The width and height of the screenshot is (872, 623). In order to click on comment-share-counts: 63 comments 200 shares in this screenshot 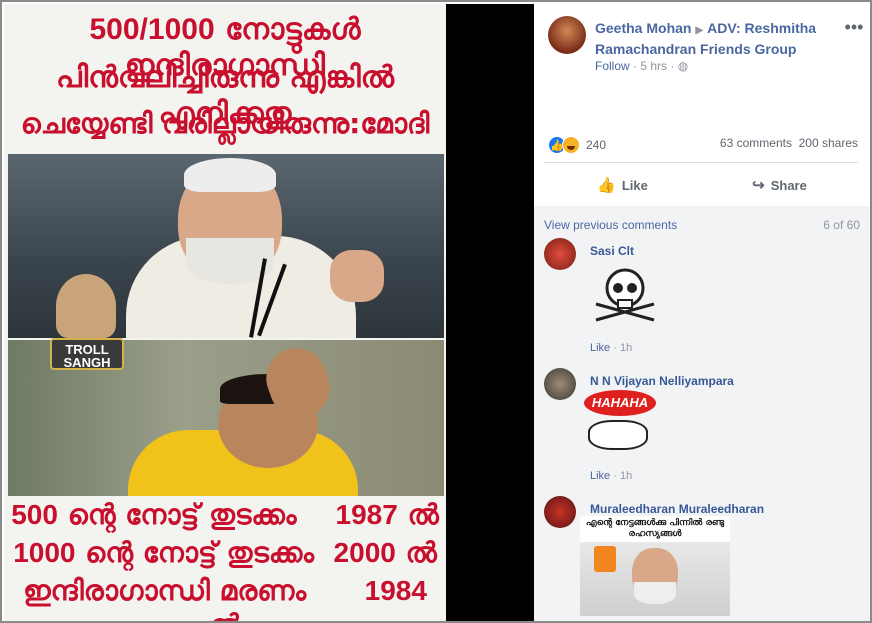, I will do `click(789, 143)`.